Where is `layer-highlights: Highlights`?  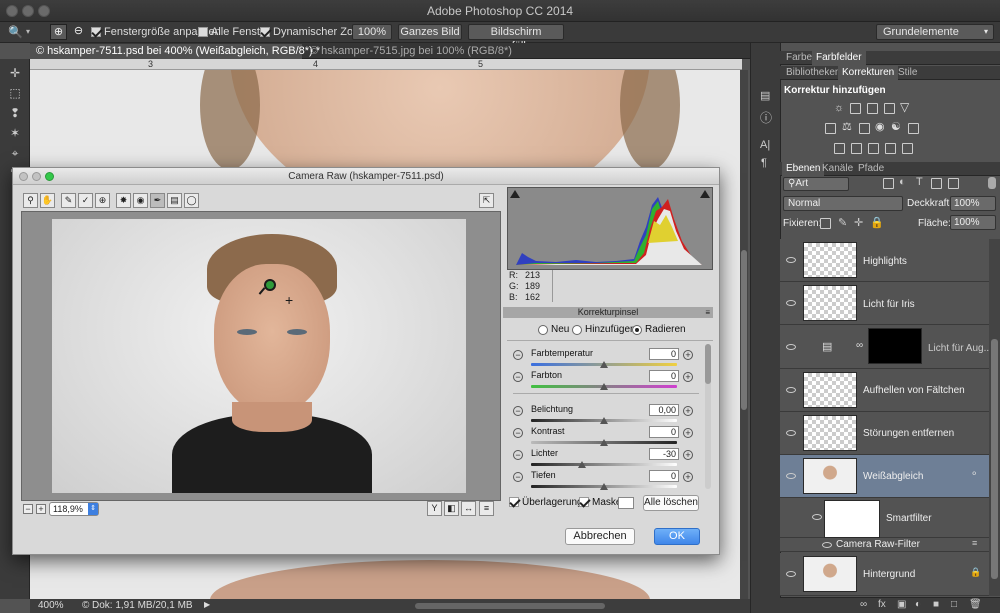
layer-highlights: Highlights is located at coordinates (884, 260).